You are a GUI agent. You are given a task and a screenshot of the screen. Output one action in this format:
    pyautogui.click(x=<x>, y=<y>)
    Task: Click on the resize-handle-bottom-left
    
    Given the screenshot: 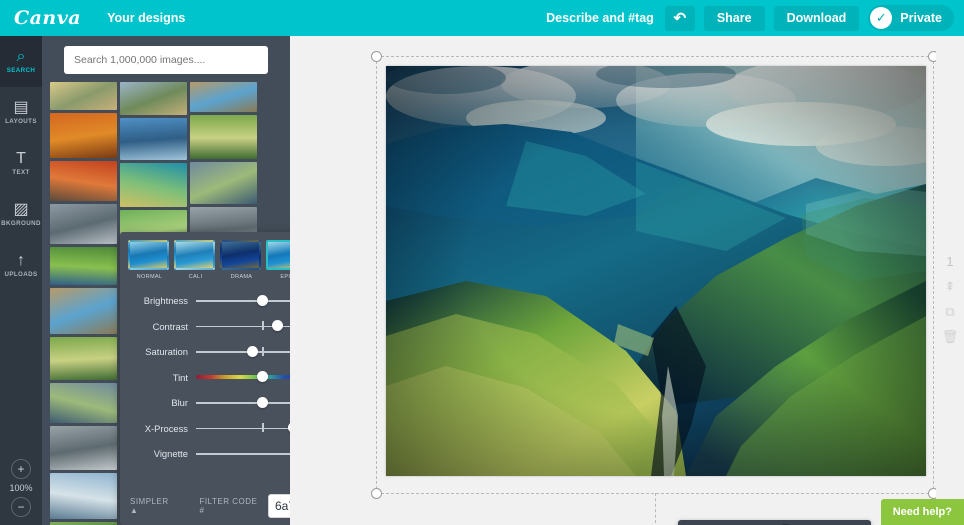 What is the action you would take?
    pyautogui.click(x=376, y=493)
    